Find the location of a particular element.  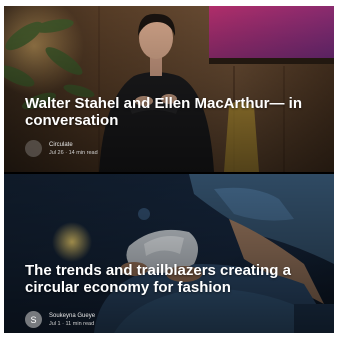

article-meta: S Soukeyna Gueye Jul 1 · 11 min read is located at coordinates (60, 319).